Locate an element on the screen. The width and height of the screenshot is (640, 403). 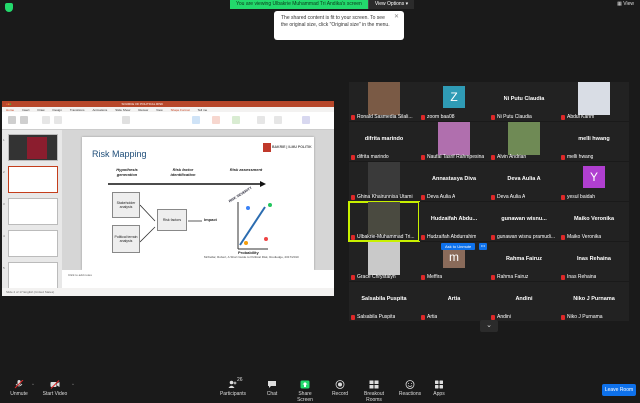
apps-button: Apps is located at coordinates (439, 388).